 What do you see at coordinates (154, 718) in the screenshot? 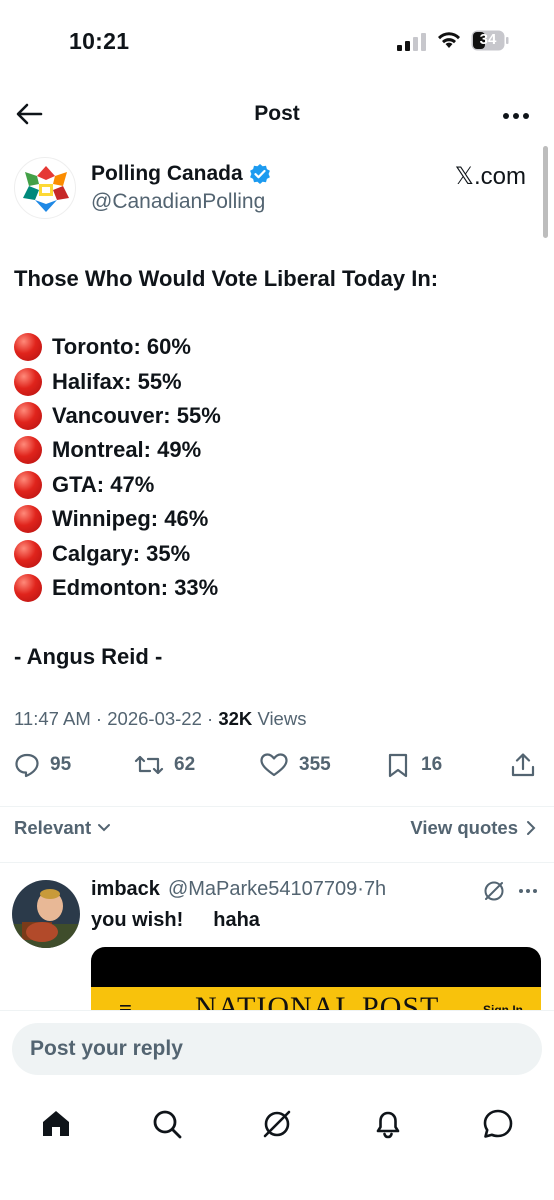
I see `post-date: 2026-03-22` at bounding box center [154, 718].